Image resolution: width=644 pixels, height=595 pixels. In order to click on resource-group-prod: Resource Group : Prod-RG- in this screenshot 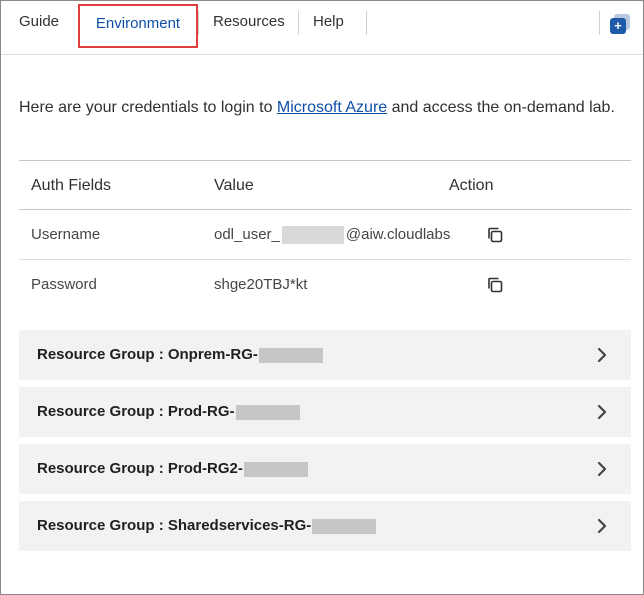, I will do `click(325, 412)`.